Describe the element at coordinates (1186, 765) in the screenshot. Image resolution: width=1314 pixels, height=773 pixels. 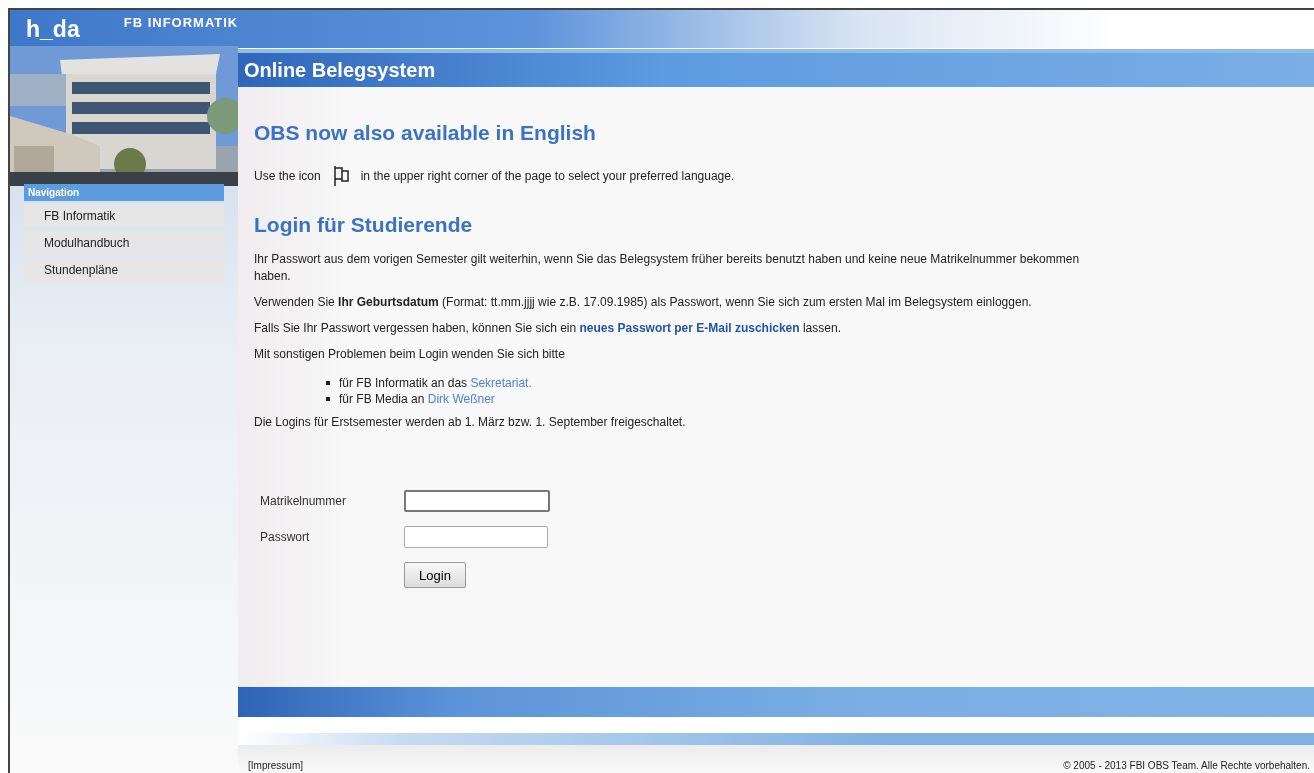
I see `copyright-text: © 2005 - 2013 FBI OBS Team. Alle Rechte vorbehalten.` at that location.